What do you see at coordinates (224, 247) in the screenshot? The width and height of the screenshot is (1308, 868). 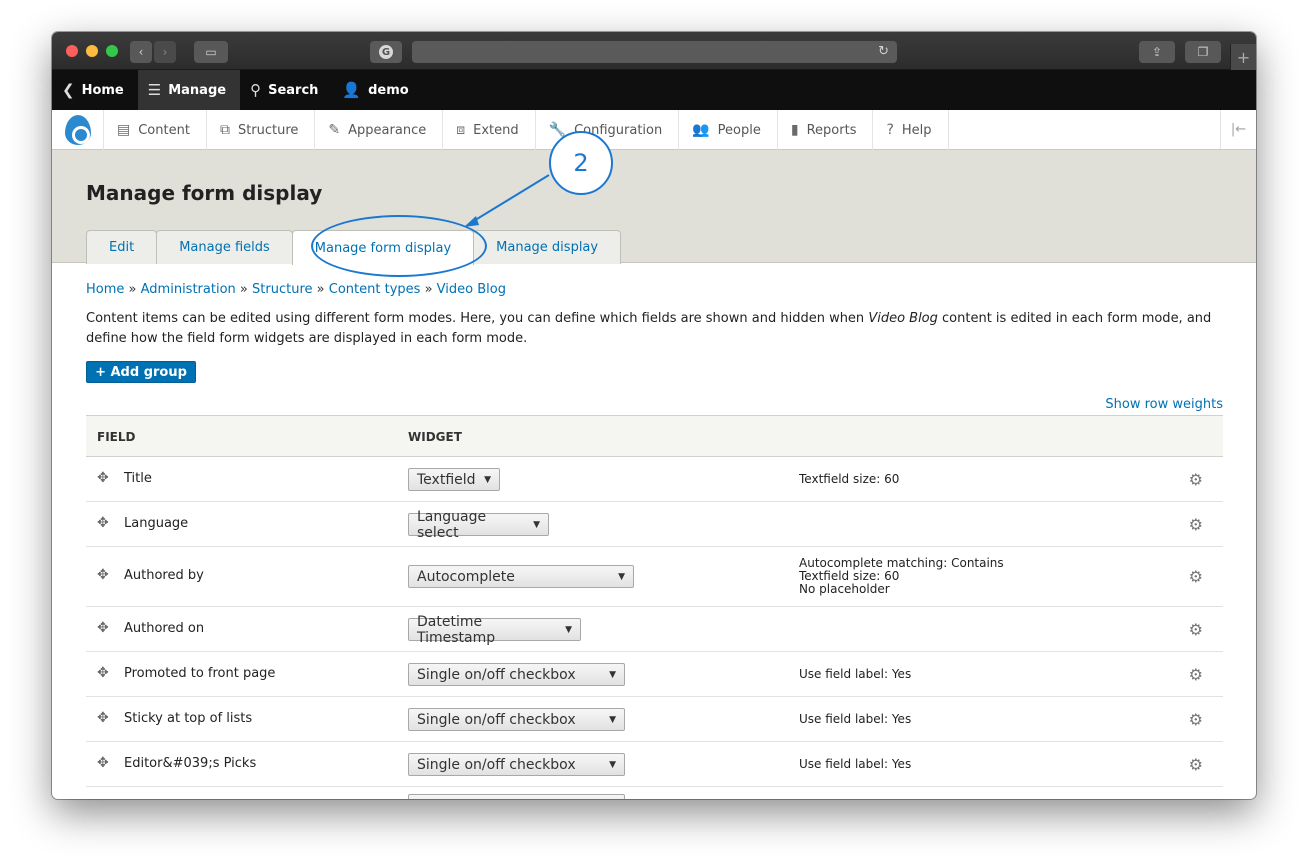 I see `tab-manage-fields: Manage fields` at bounding box center [224, 247].